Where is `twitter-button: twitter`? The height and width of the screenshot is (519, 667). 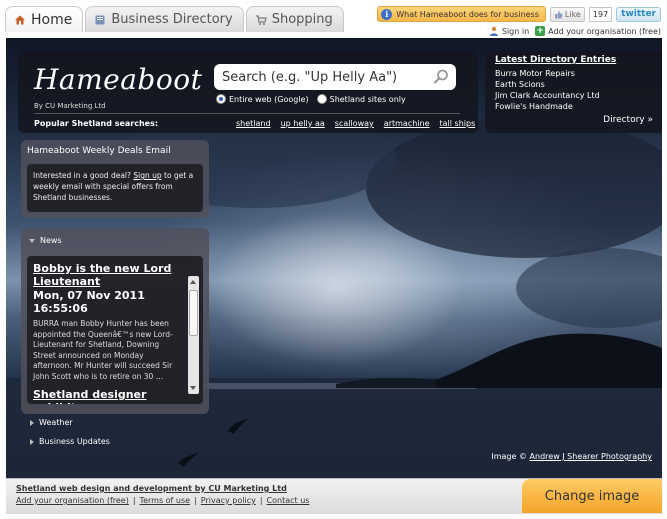 twitter-button: twitter is located at coordinates (638, 14).